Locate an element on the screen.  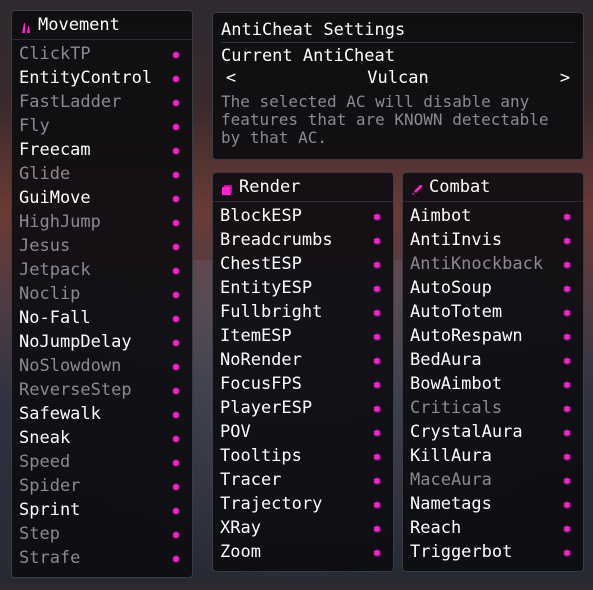
module-row: Criticals ✹ is located at coordinates (493, 408).